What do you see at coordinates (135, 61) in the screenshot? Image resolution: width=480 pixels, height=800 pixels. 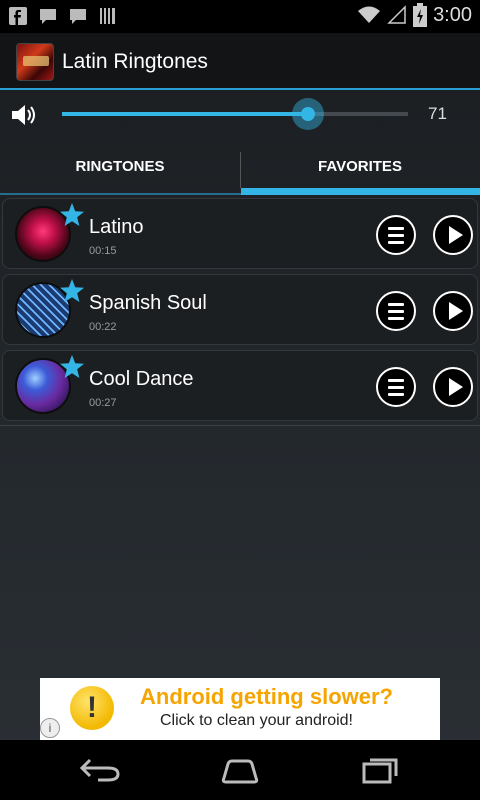 I see `app-title: Latin Ringtones` at bounding box center [135, 61].